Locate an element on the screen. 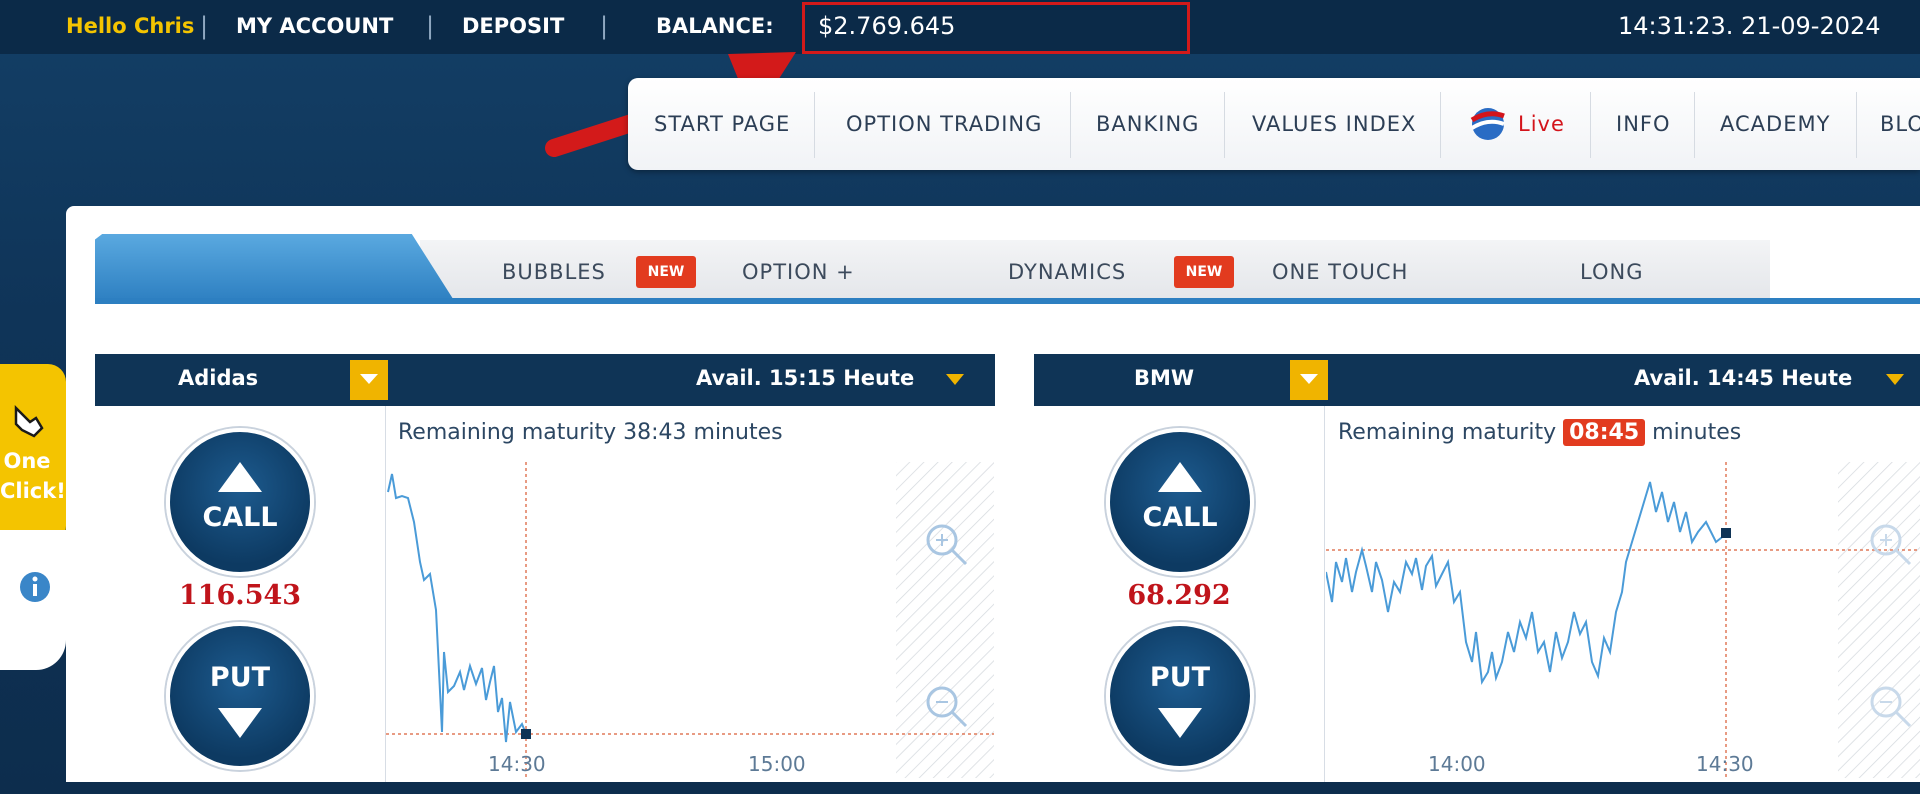 This screenshot has width=1920, height=794. x-tick: 14:00 is located at coordinates (1457, 764).